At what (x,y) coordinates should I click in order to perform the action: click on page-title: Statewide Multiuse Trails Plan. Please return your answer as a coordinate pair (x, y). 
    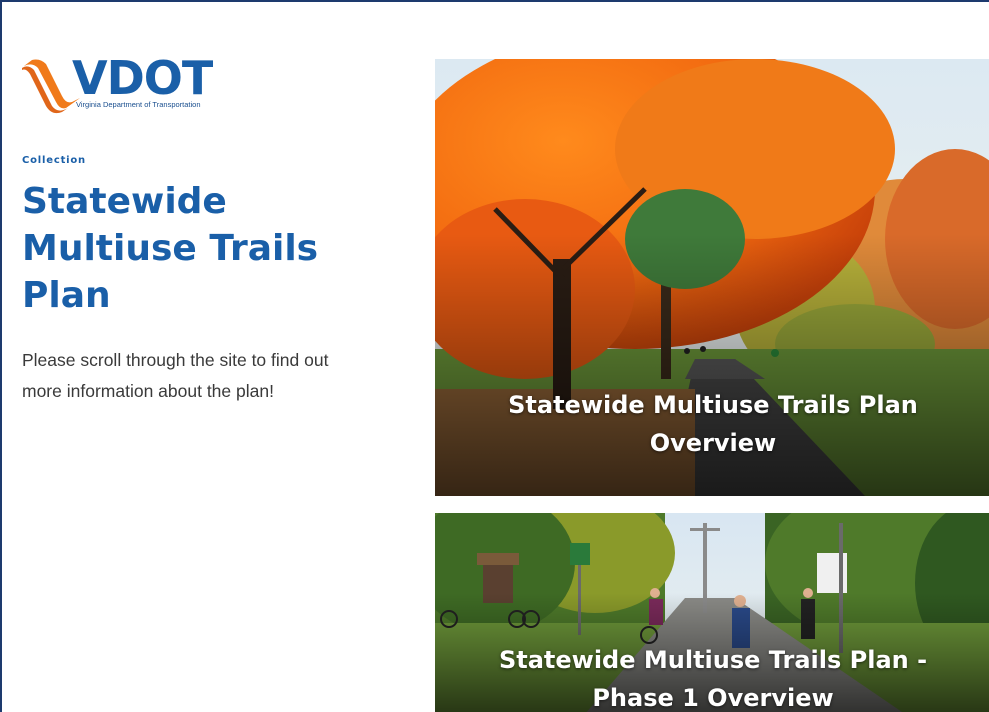
    Looking at the image, I should click on (170, 248).